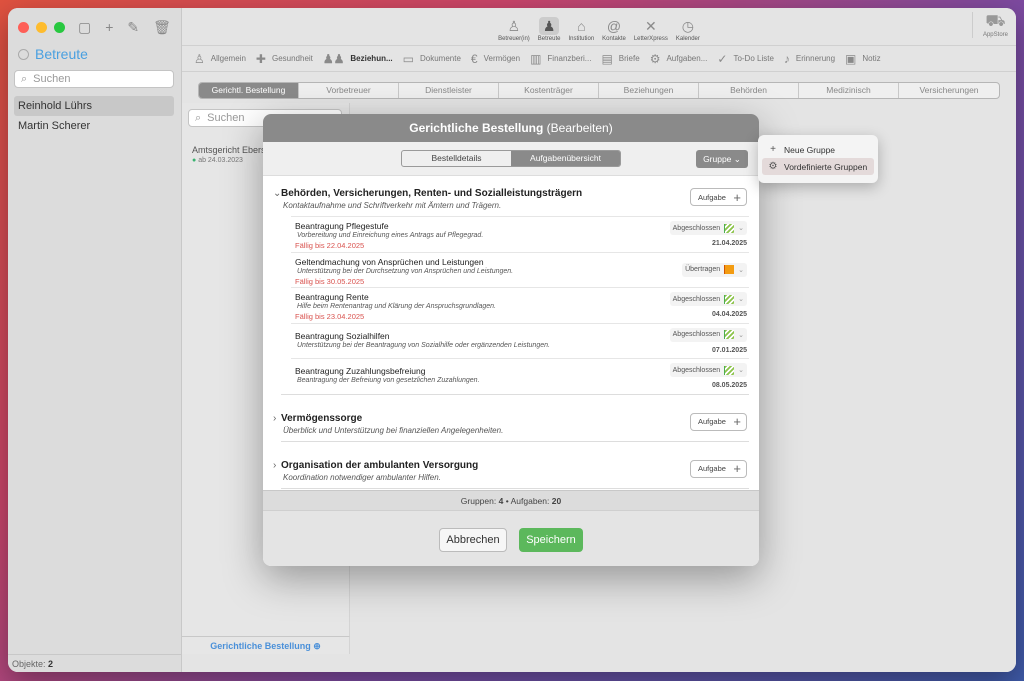 This screenshot has width=1024, height=681. I want to click on menu-item-label: Neue Gruppe, so click(810, 149).